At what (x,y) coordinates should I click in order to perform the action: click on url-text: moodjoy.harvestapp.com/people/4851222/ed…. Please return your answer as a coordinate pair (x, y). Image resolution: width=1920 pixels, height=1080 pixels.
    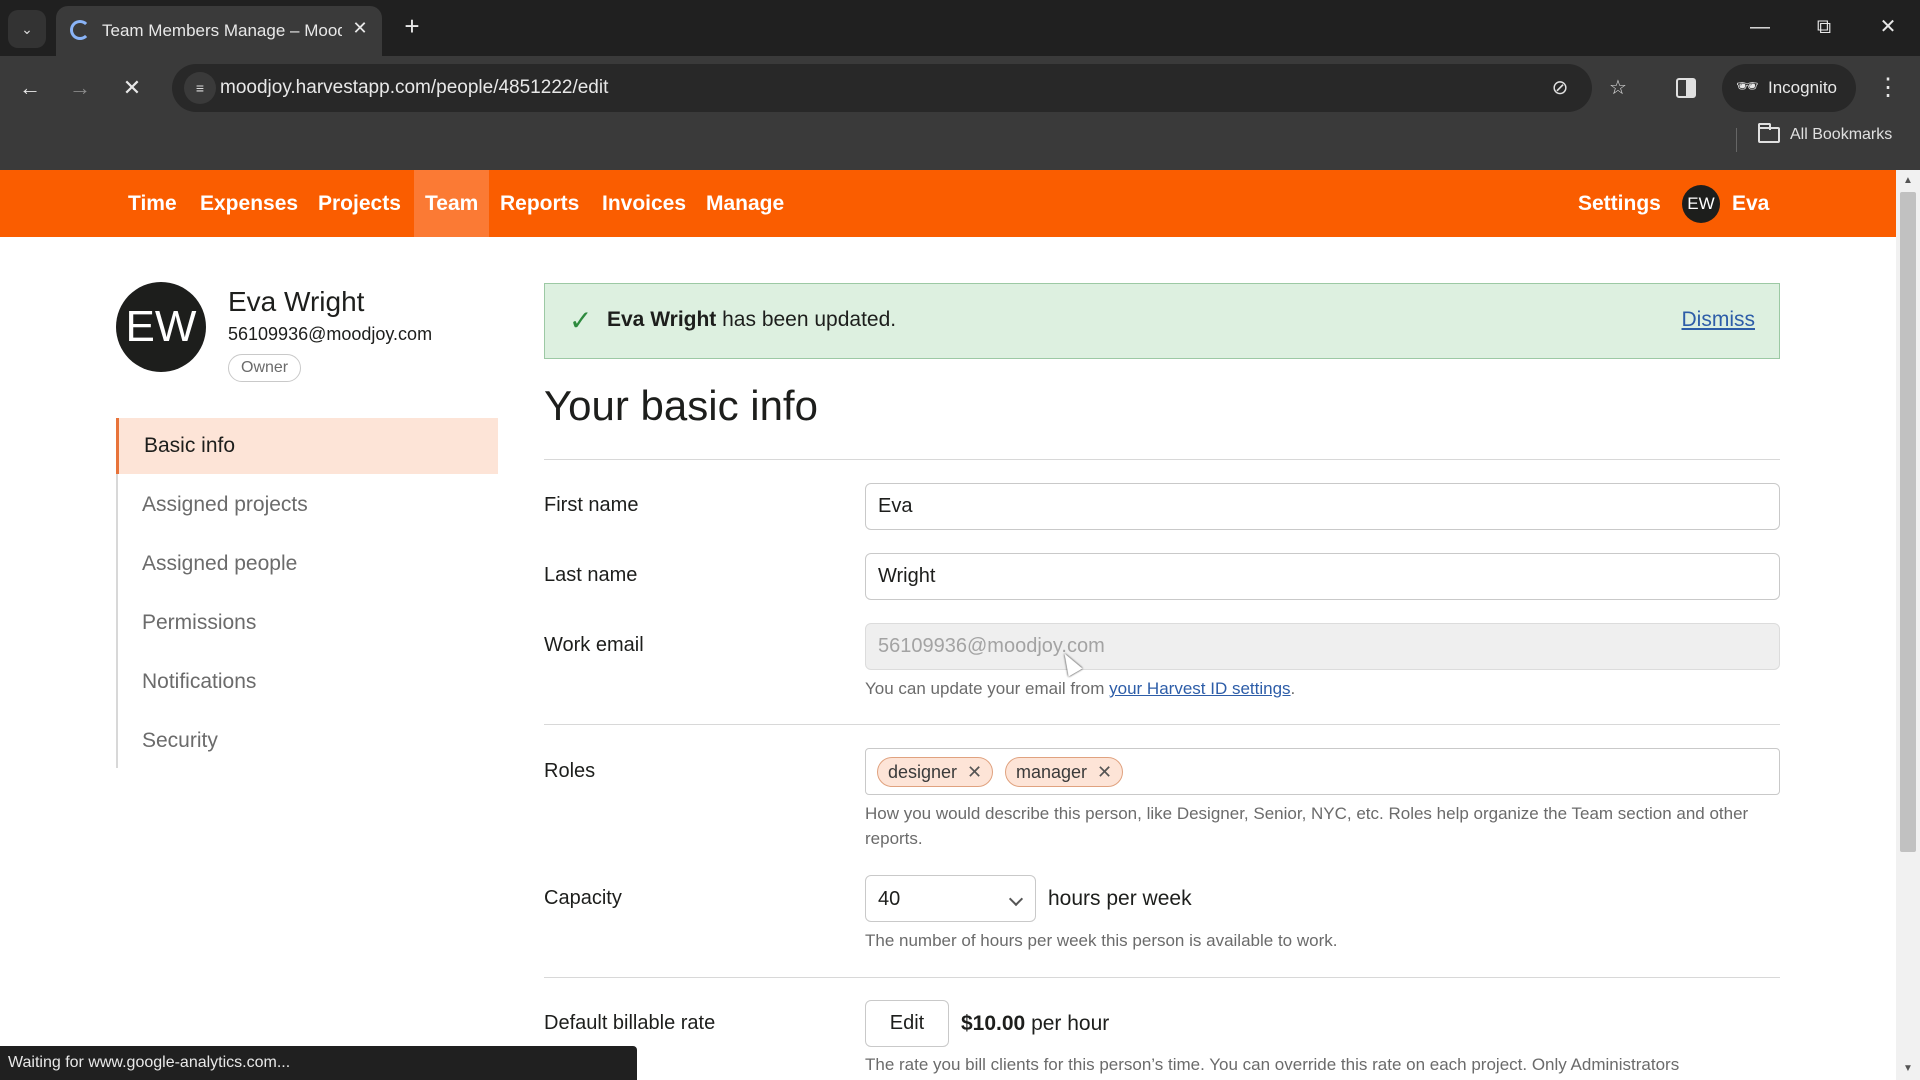
    Looking at the image, I should click on (414, 88).